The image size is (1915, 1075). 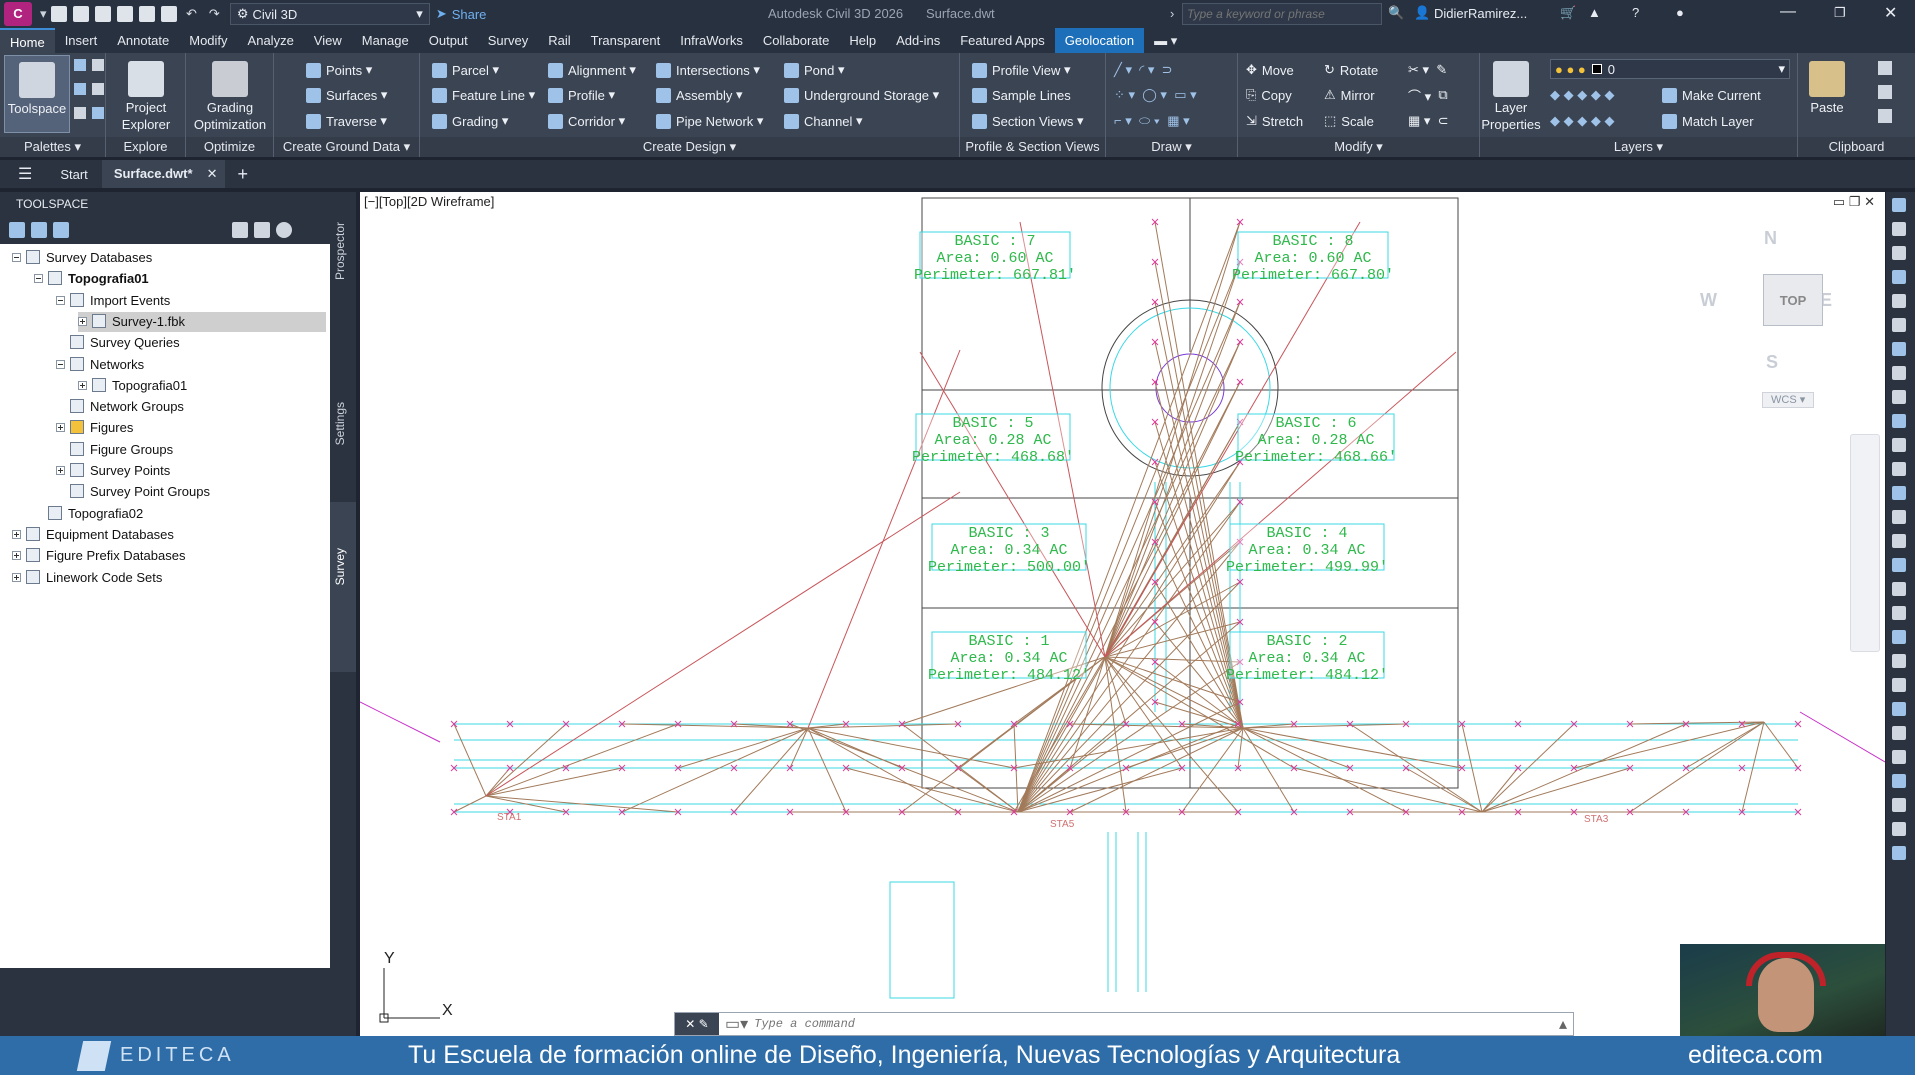 I want to click on ribbon-tab-insert: Insert, so click(x=81, y=40).